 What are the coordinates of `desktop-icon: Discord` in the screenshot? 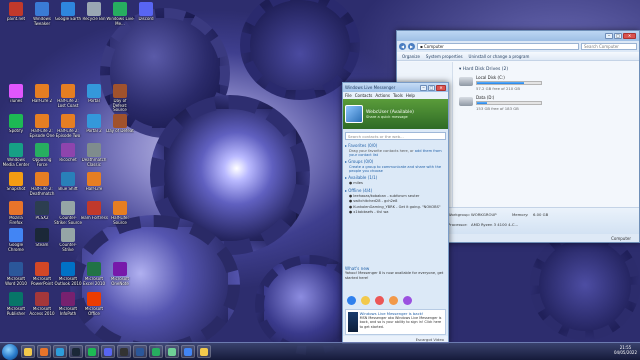 It's located at (146, 17).